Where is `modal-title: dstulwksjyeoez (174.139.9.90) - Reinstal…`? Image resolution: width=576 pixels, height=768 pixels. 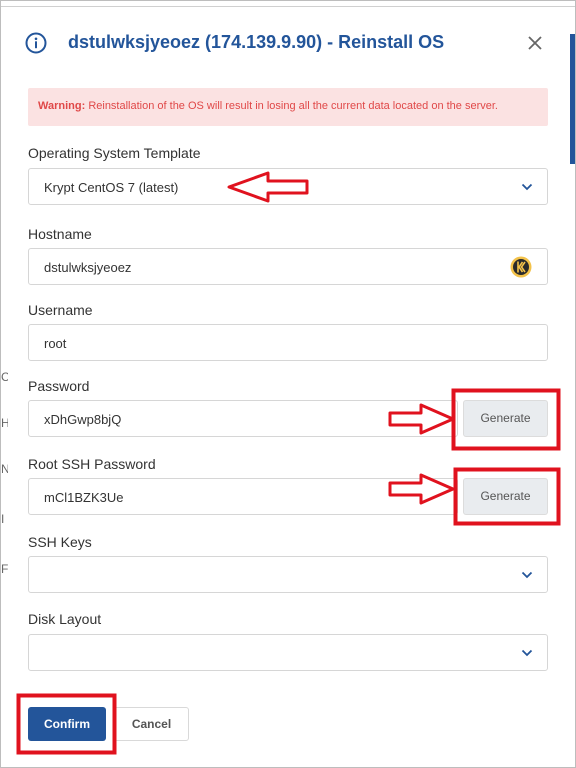 modal-title: dstulwksjyeoez (174.139.9.90) - Reinstal… is located at coordinates (256, 42).